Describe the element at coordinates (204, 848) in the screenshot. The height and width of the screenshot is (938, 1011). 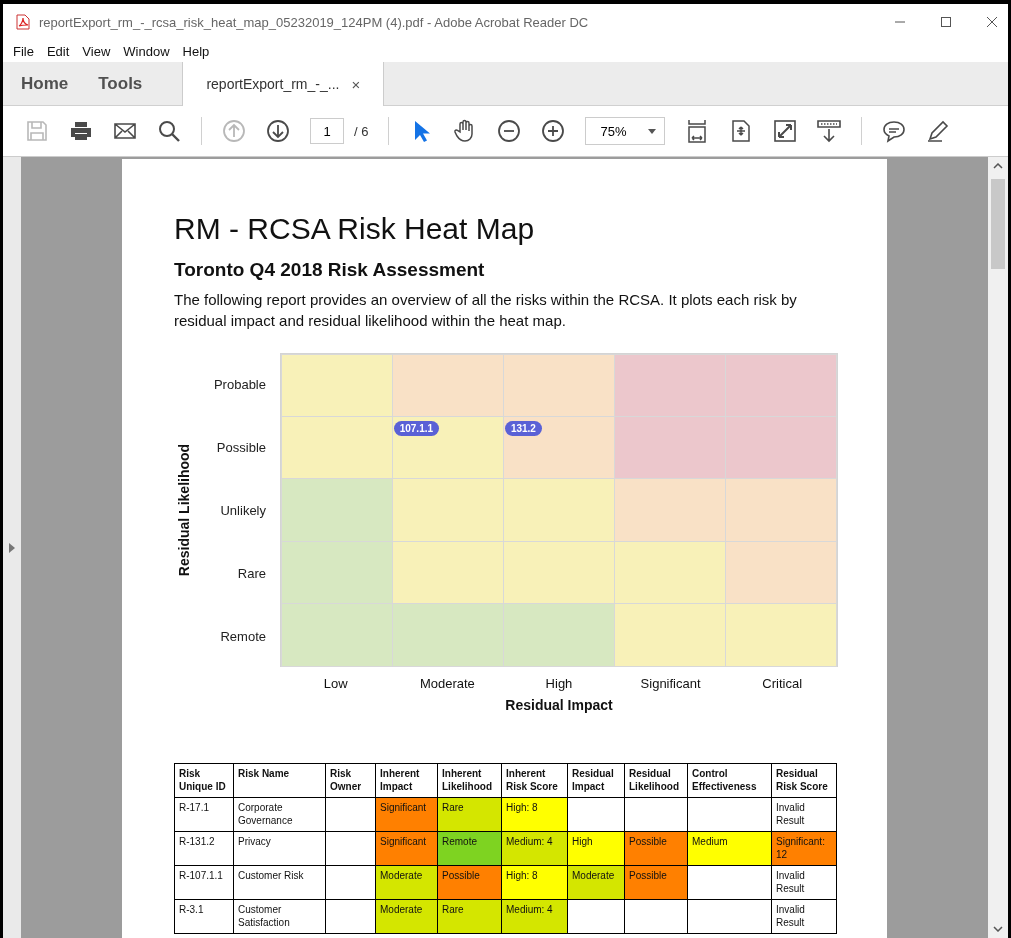
I see `table-cell: R-131.2` at that location.